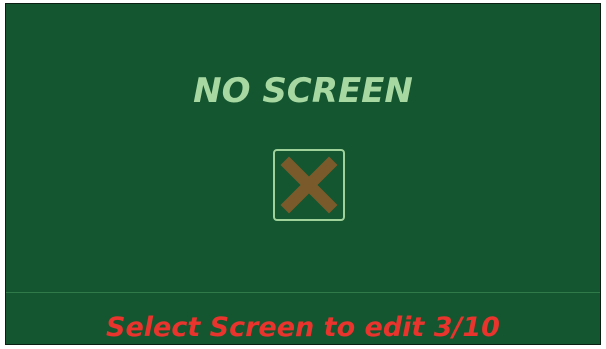 The image size is (606, 349). I want to click on footer-divider, so click(303, 292).